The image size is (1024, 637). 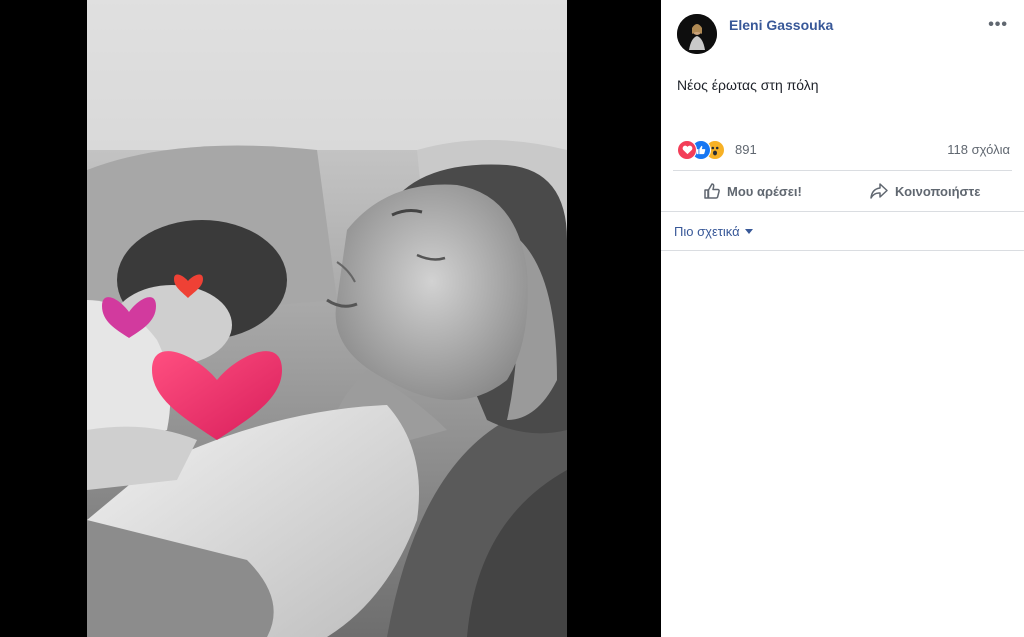 I want to click on chevron-down-icon, so click(x=748, y=231).